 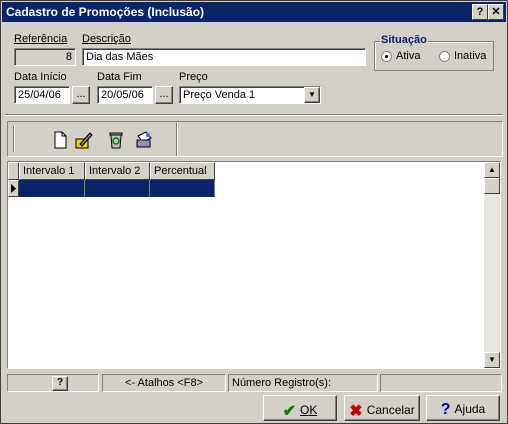 What do you see at coordinates (13, 171) in the screenshot?
I see `row-indicator-header` at bounding box center [13, 171].